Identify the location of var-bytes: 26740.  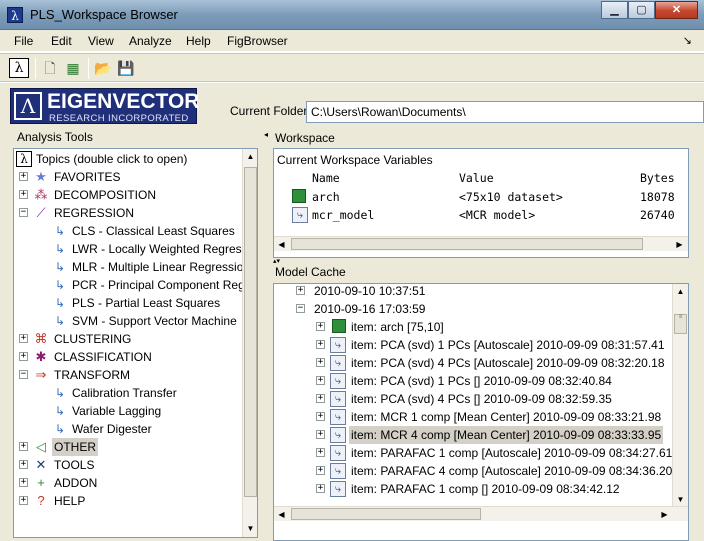
(657, 215).